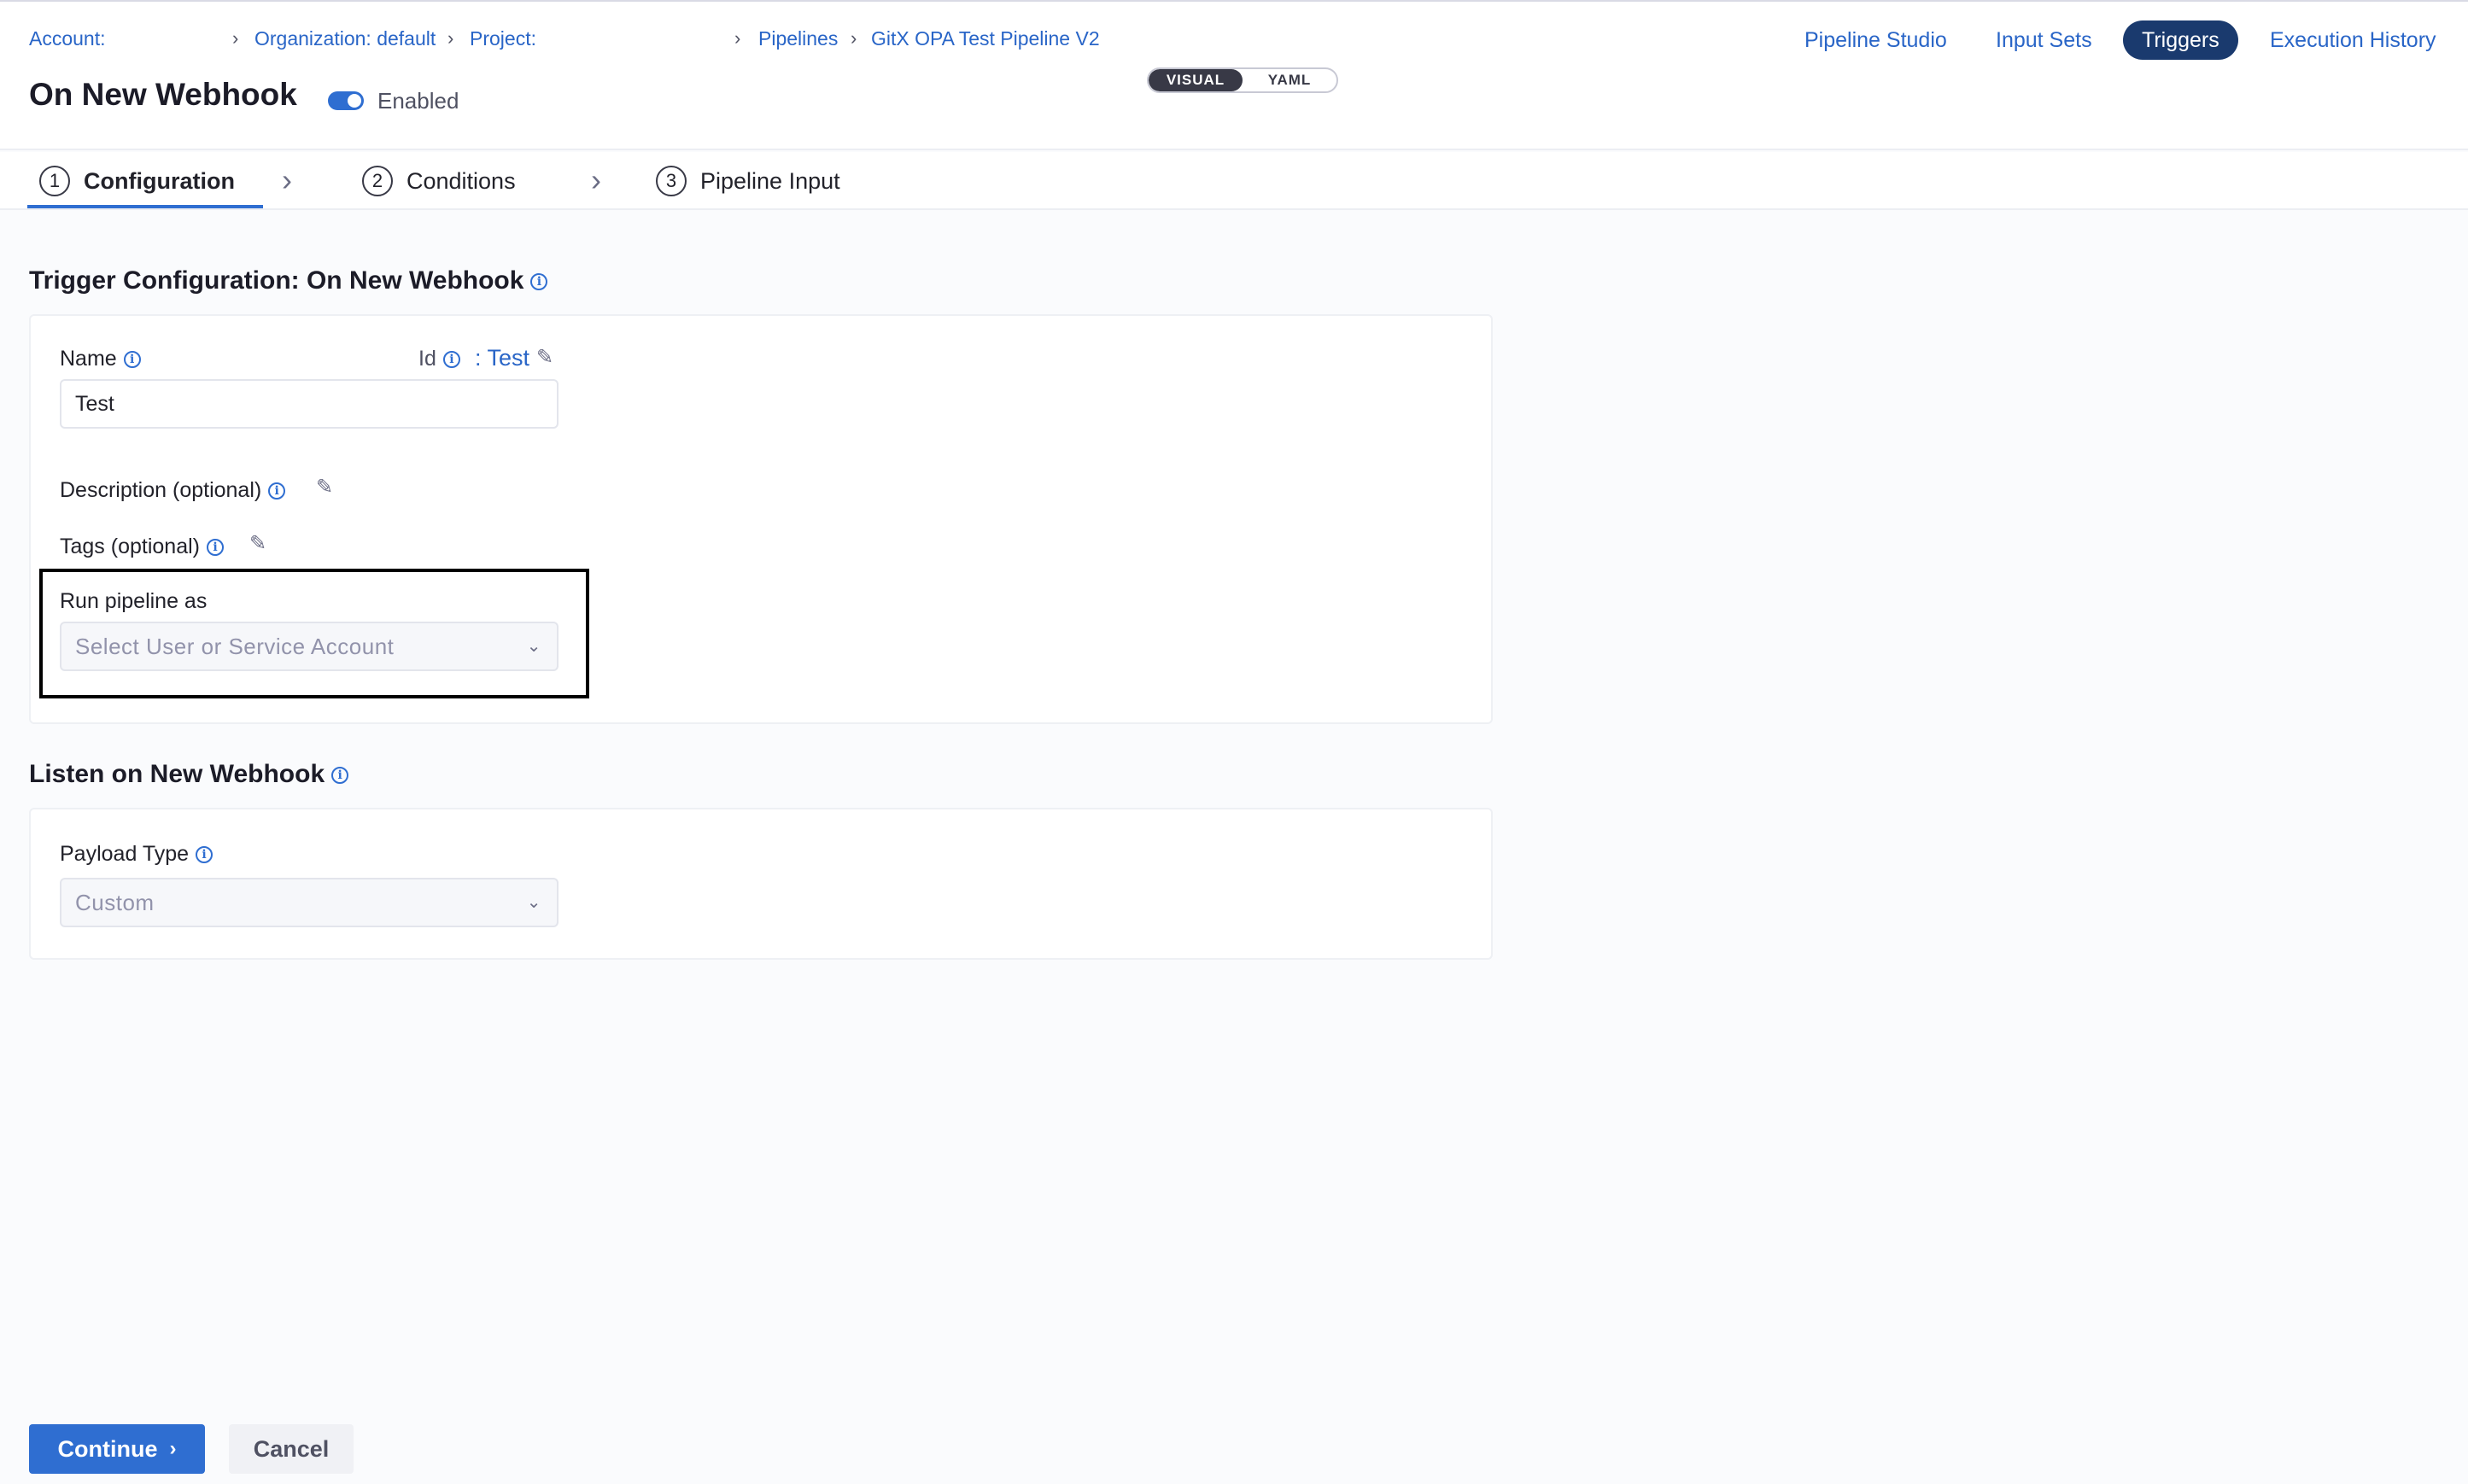 This screenshot has width=2468, height=1484. I want to click on nav-execution-history: Execution History, so click(2353, 40).